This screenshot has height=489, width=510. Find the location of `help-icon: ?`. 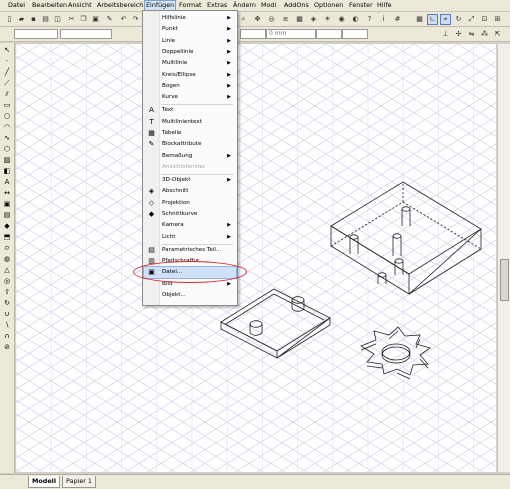

help-icon: ? is located at coordinates (369, 19).